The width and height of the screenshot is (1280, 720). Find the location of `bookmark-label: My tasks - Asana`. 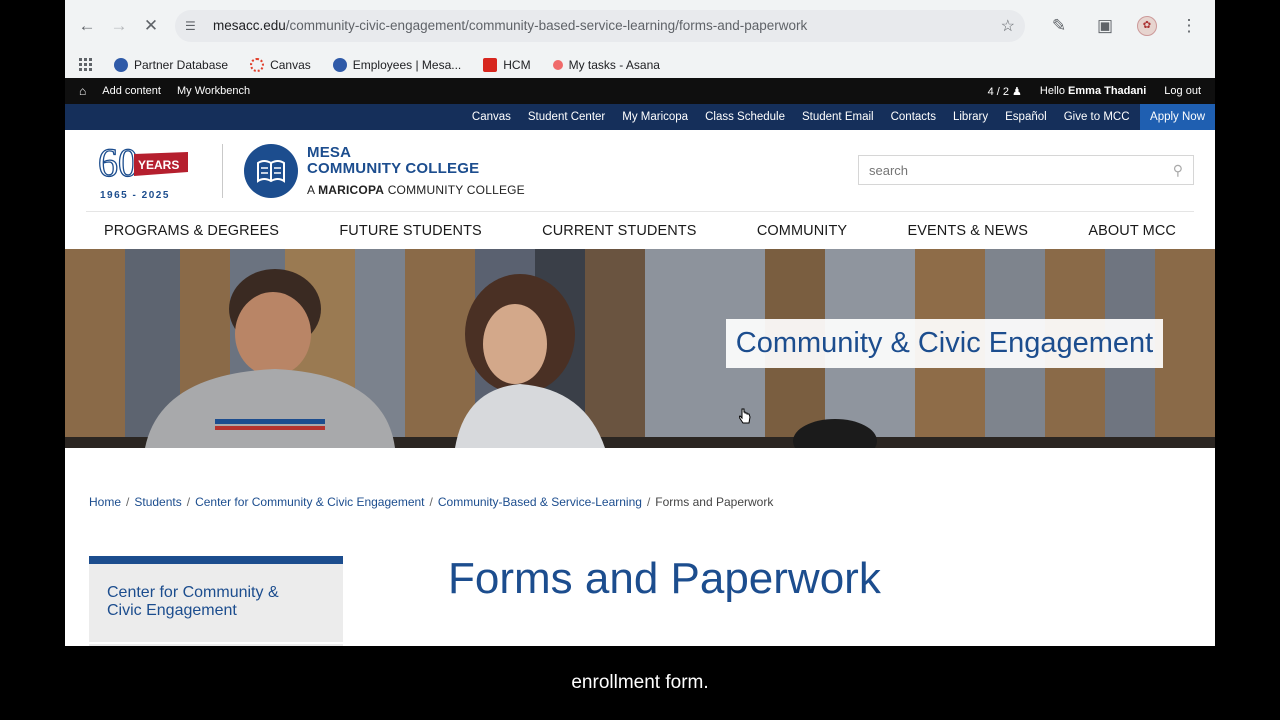

bookmark-label: My tasks - Asana is located at coordinates (614, 64).